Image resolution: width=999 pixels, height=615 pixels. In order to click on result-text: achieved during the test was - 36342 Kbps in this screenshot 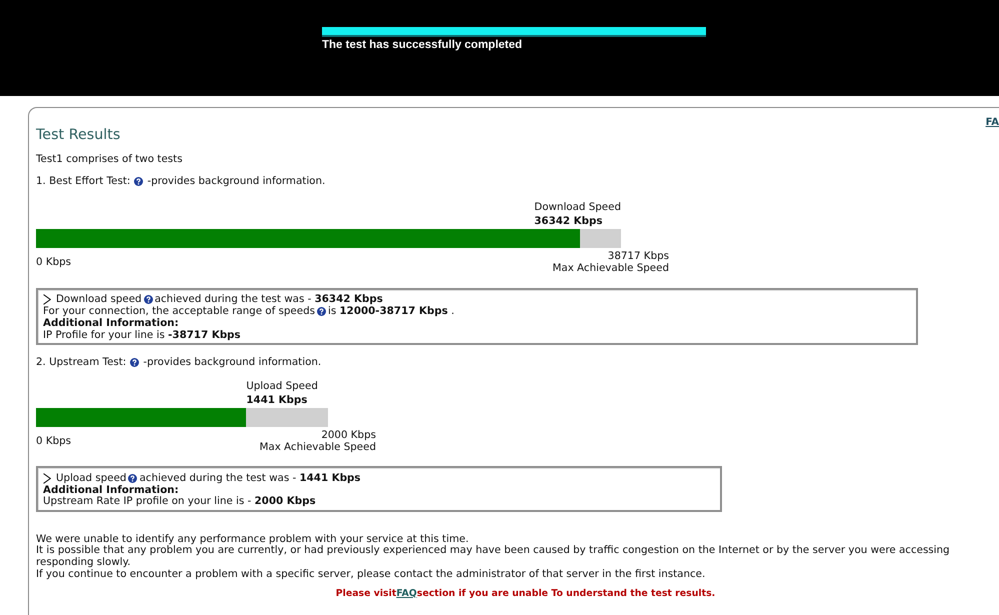, I will do `click(268, 299)`.